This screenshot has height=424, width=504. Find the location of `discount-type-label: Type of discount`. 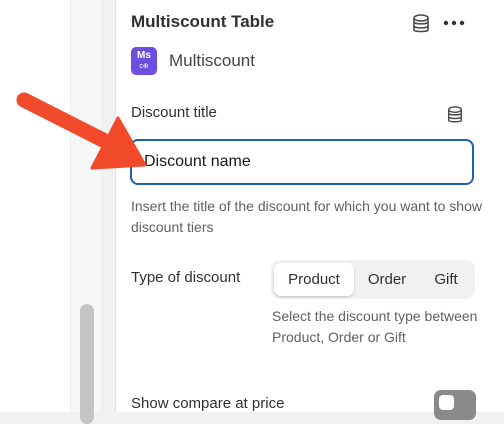

discount-type-label: Type of discount is located at coordinates (186, 277).